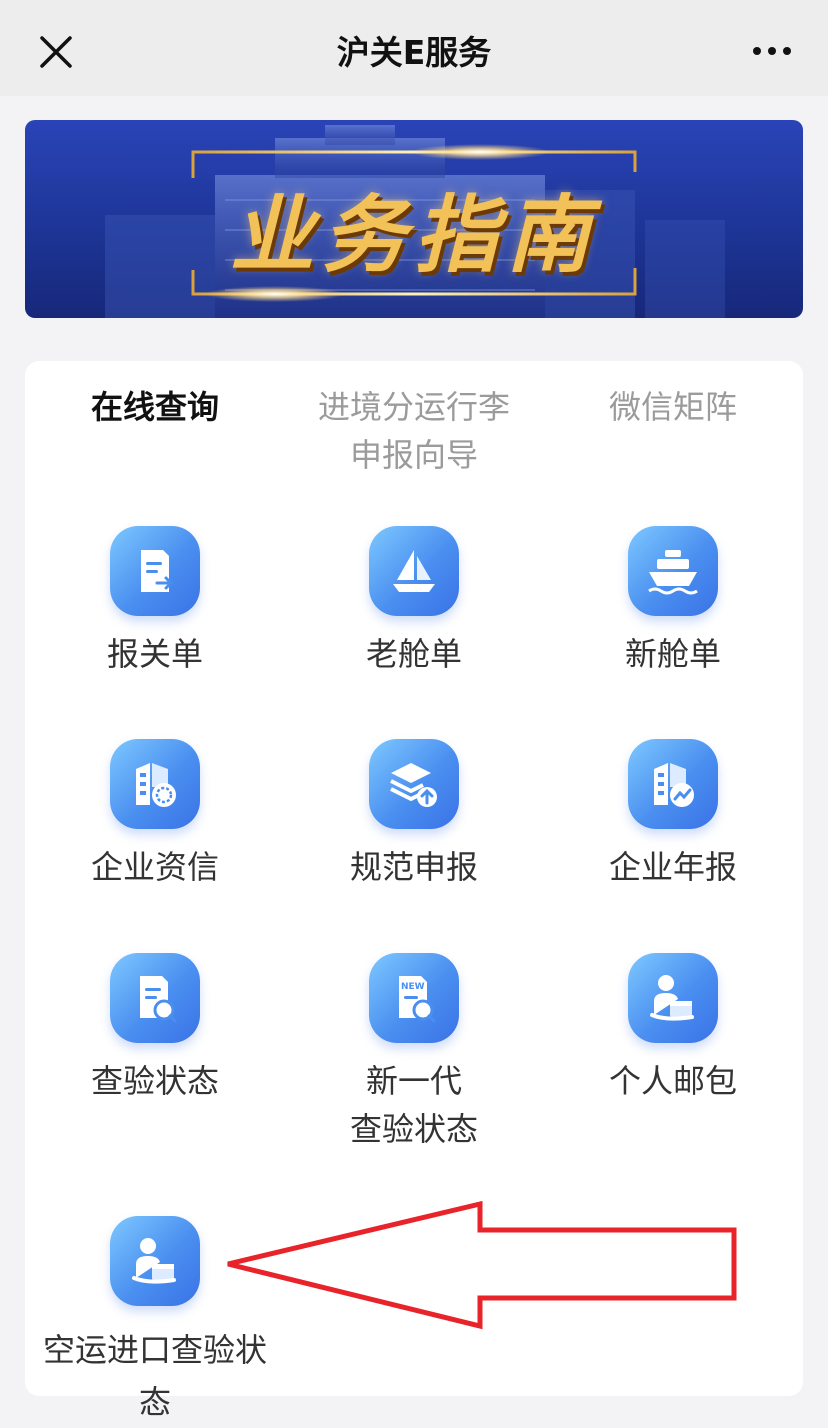 This screenshot has width=828, height=1428. I want to click on new-document-search-icon: NEW, so click(414, 998).